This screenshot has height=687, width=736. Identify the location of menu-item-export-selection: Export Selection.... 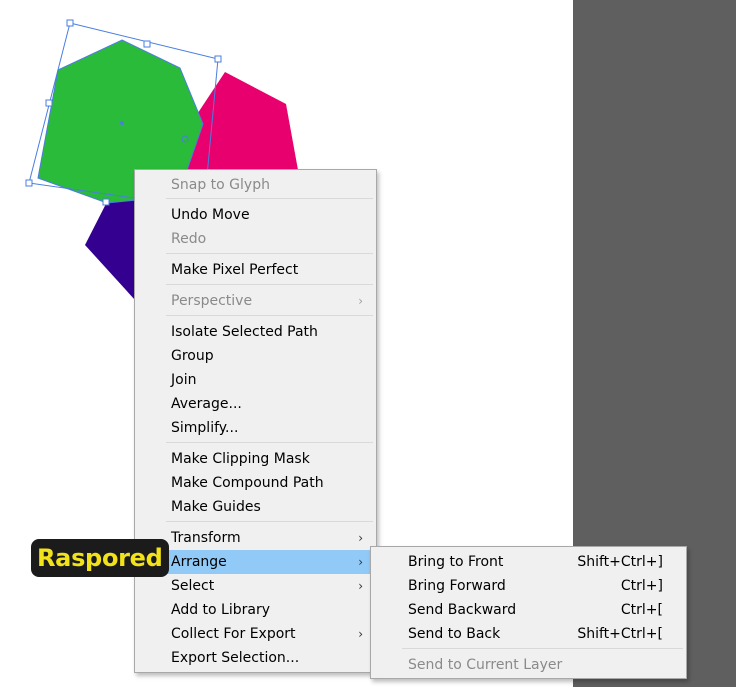
(255, 658).